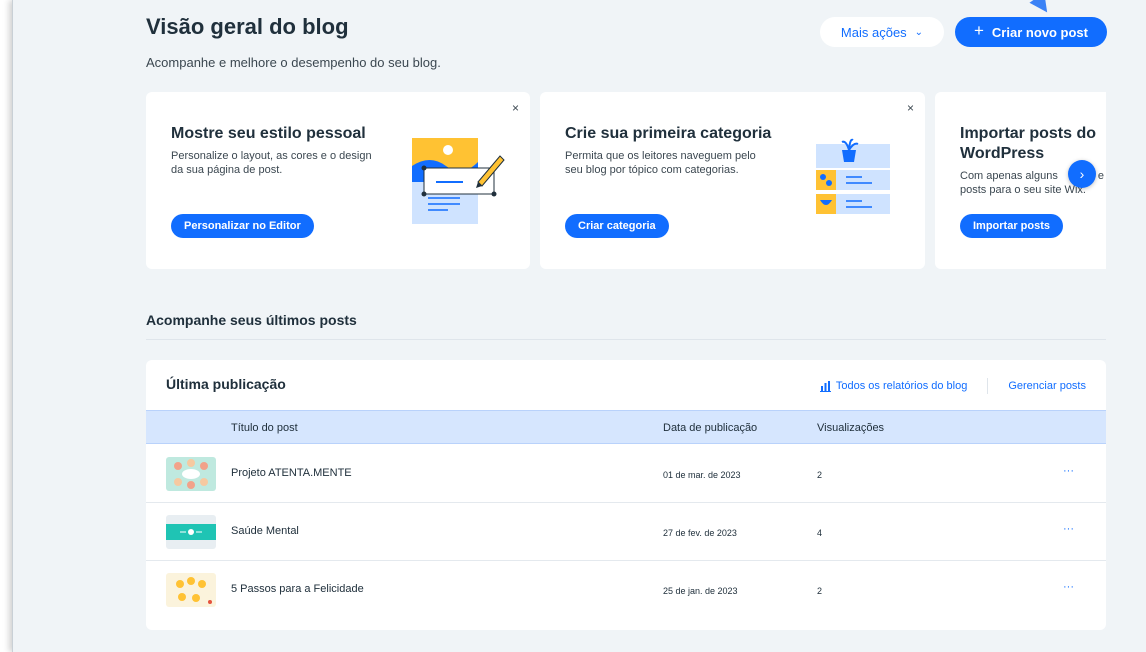  What do you see at coordinates (458, 181) in the screenshot?
I see `layout-editor-illustration-icon` at bounding box center [458, 181].